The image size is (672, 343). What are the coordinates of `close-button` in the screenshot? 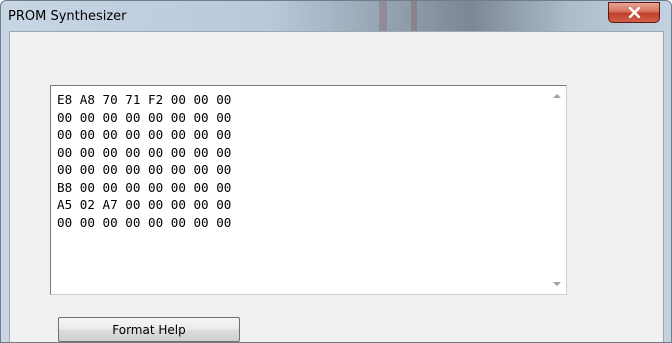 It's located at (634, 12).